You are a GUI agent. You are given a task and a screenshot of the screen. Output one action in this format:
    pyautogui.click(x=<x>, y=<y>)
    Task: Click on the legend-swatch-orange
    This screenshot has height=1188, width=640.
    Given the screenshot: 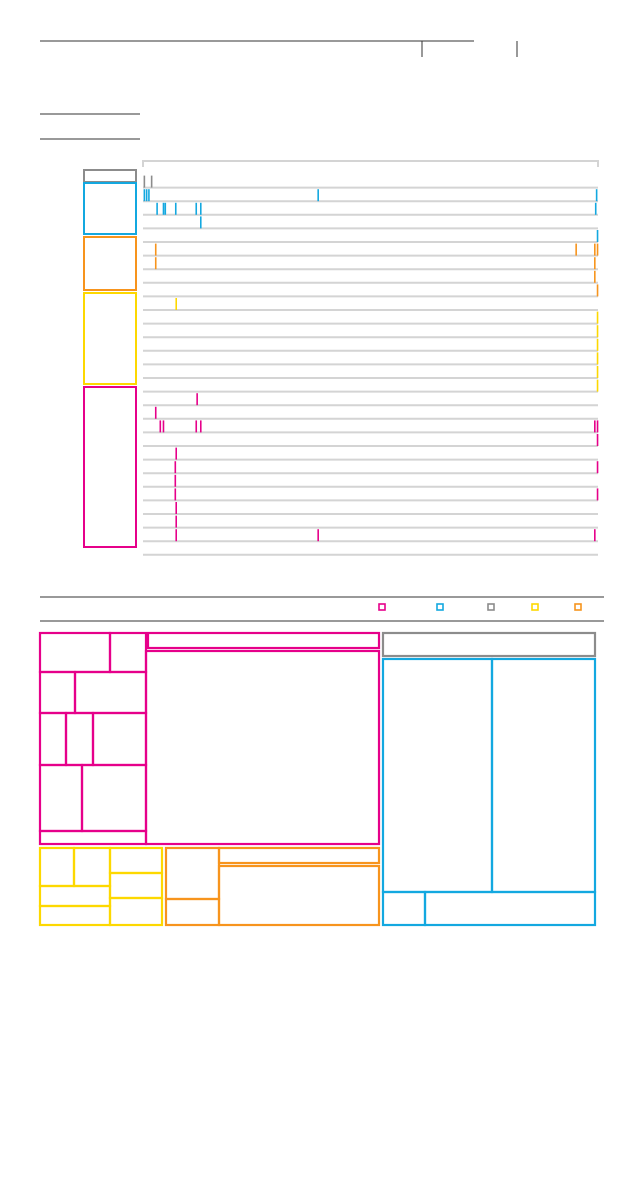 What is the action you would take?
    pyautogui.click(x=578, y=607)
    